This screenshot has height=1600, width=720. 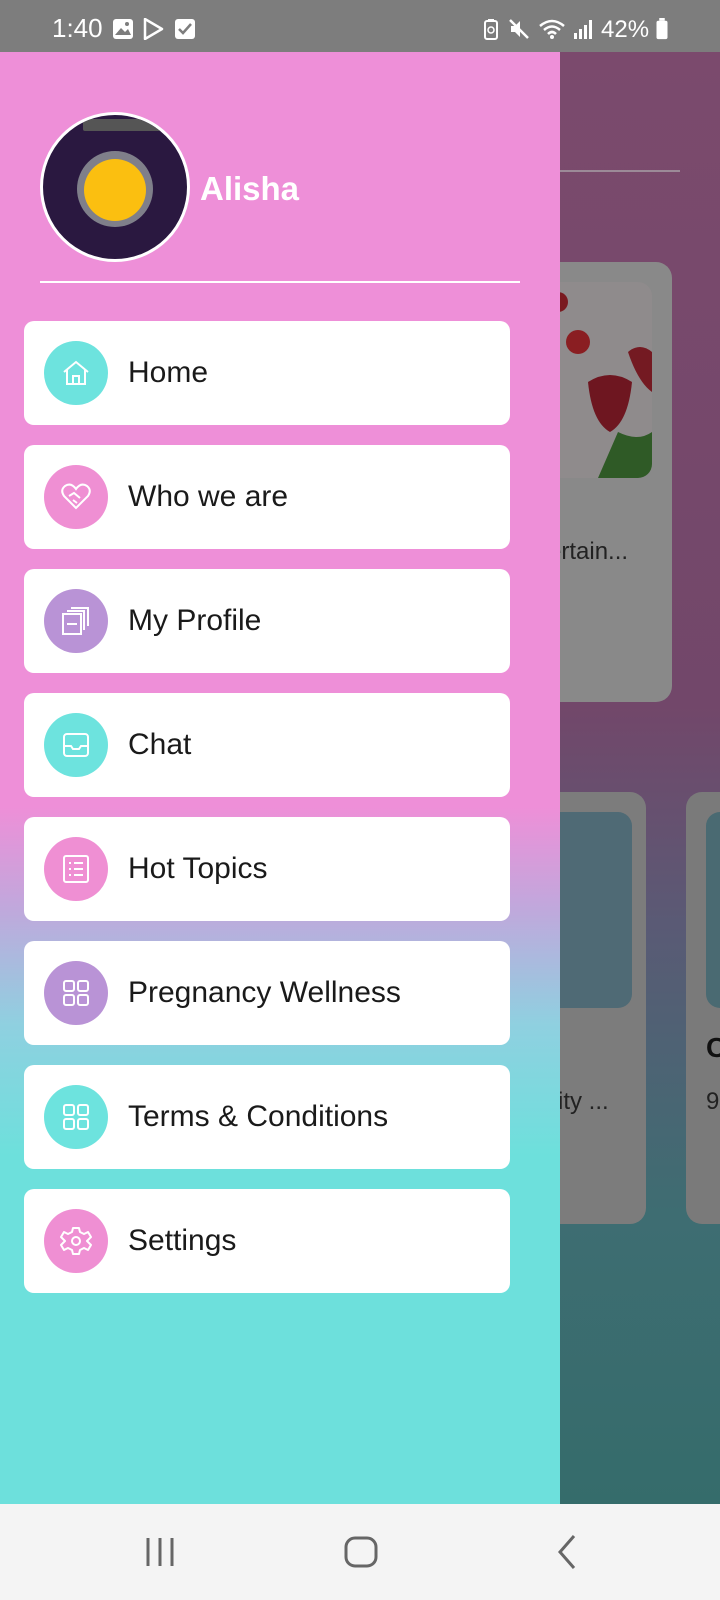 I want to click on menu-item-label: Terms & Conditions, so click(x=258, y=1116).